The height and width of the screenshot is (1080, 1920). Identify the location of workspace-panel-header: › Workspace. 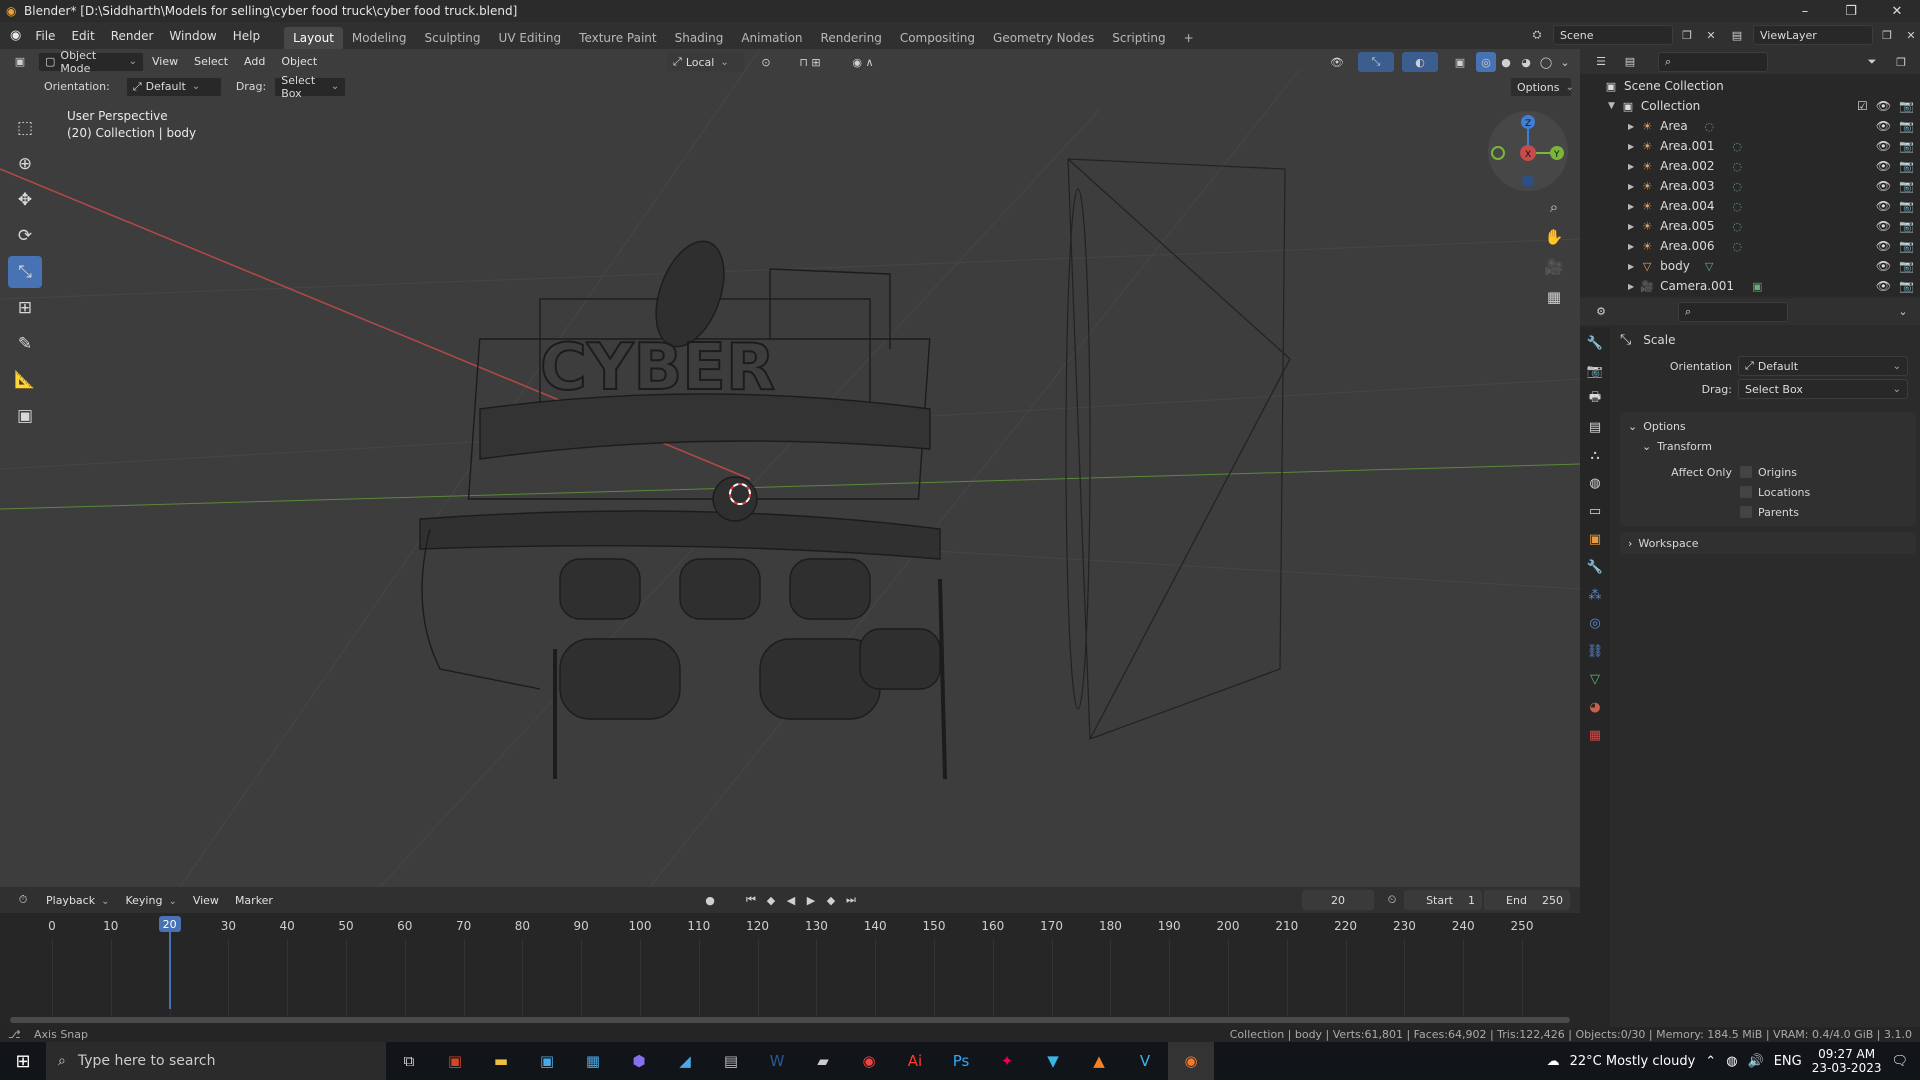
(1768, 543).